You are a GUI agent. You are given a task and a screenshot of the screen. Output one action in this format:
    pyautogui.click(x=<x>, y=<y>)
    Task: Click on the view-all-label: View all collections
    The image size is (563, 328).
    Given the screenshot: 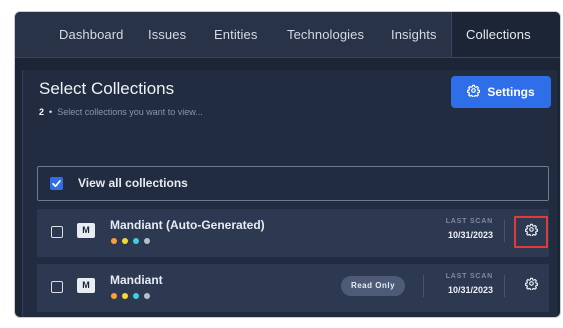 What is the action you would take?
    pyautogui.click(x=133, y=183)
    